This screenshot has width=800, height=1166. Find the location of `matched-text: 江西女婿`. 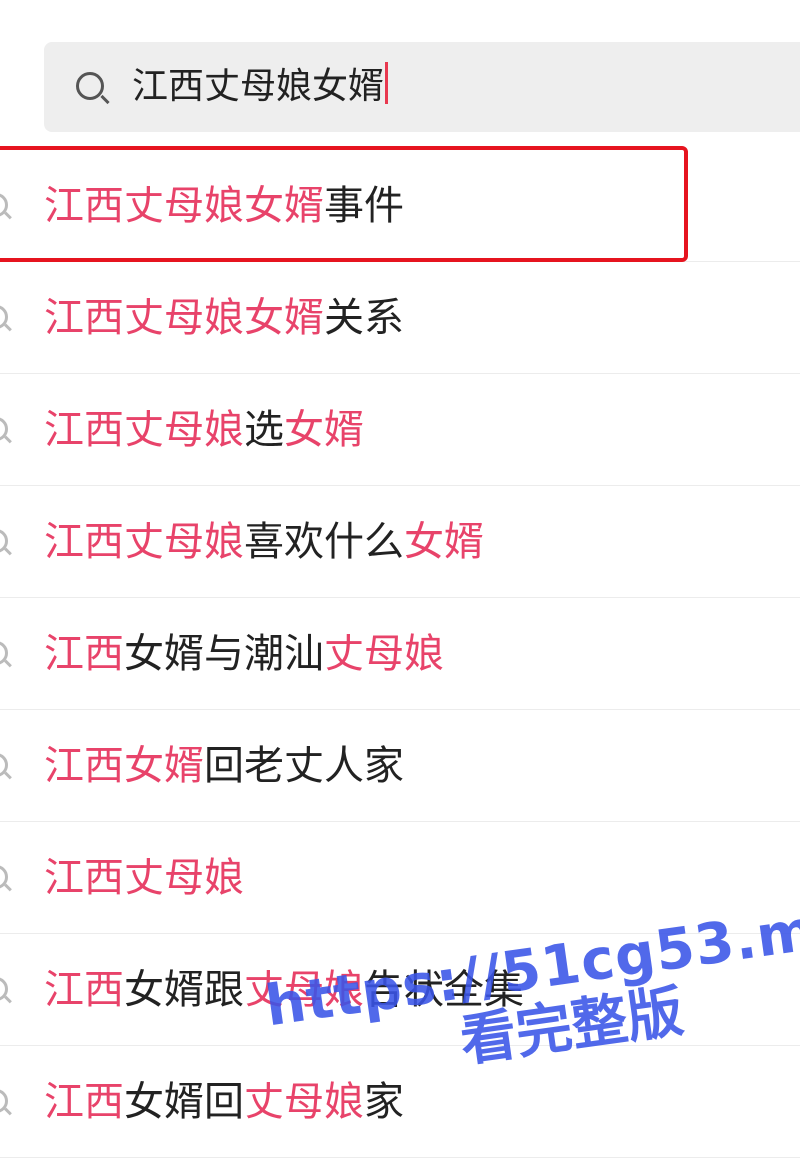

matched-text: 江西女婿 is located at coordinates (124, 766).